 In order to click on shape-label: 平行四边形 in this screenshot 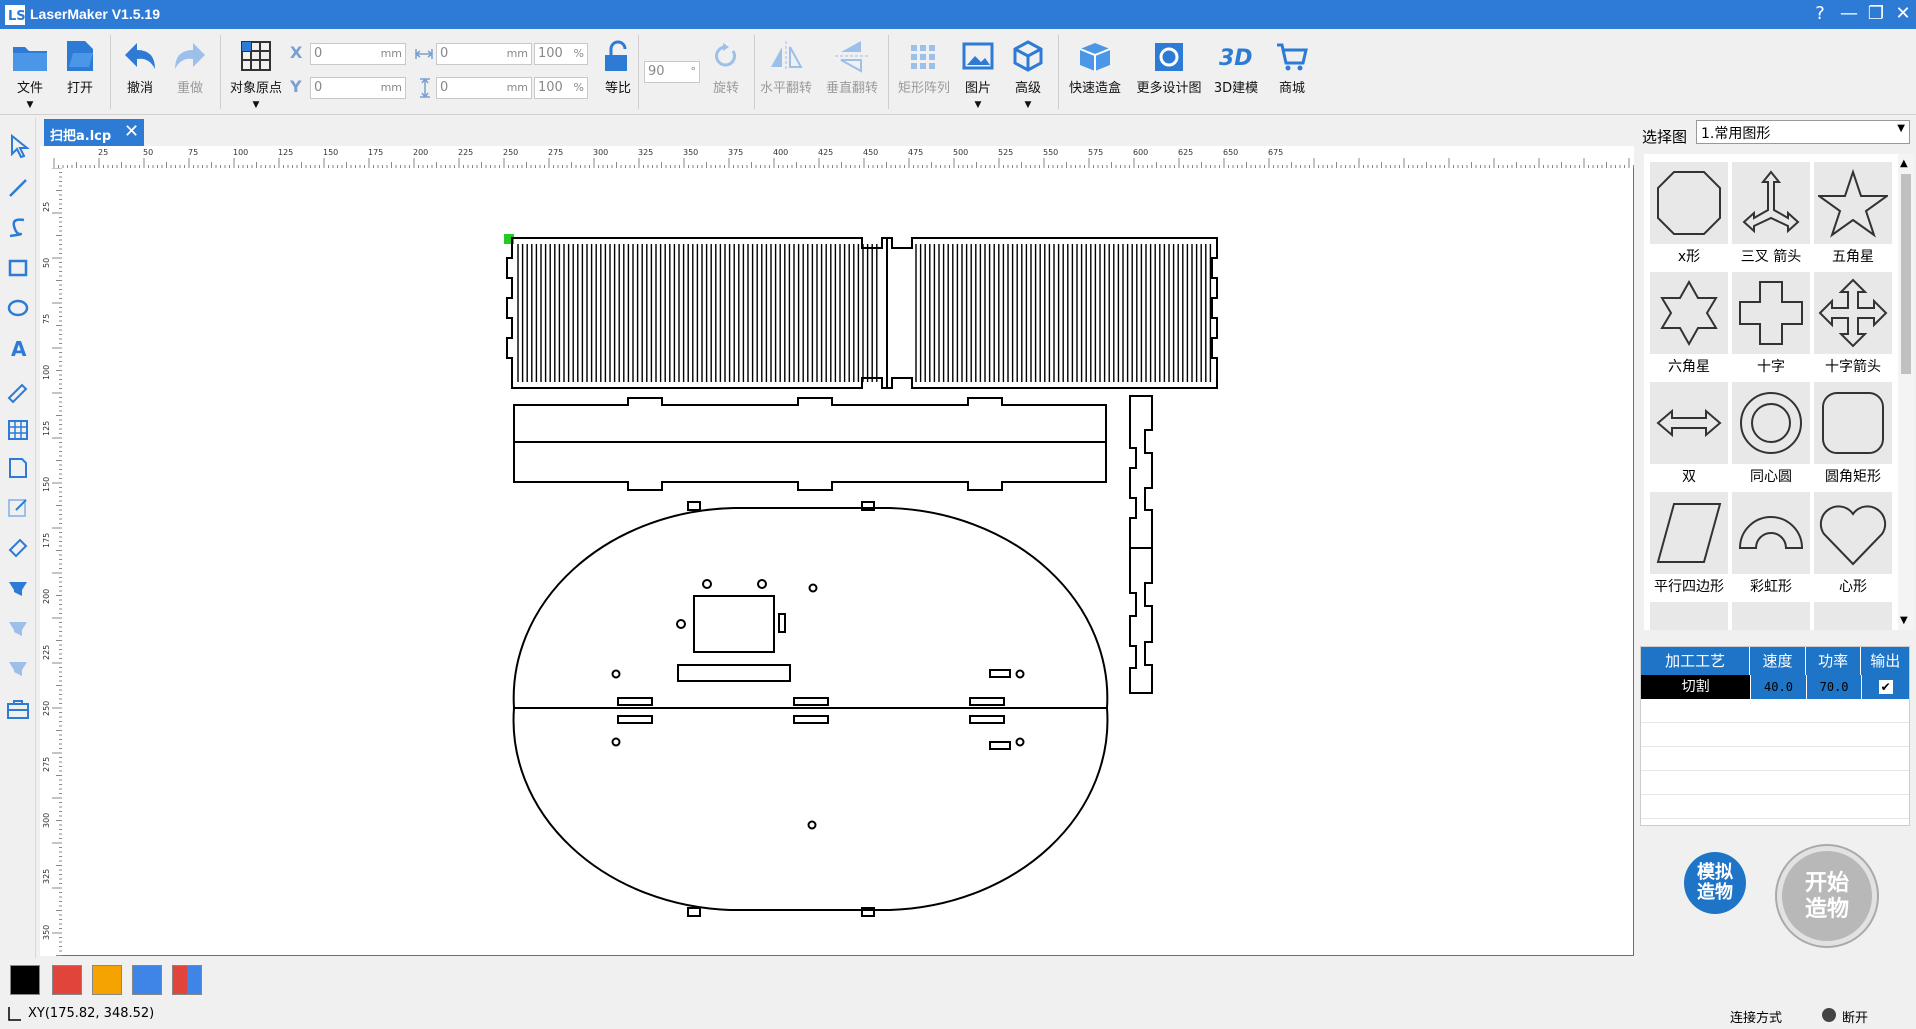, I will do `click(1689, 587)`.